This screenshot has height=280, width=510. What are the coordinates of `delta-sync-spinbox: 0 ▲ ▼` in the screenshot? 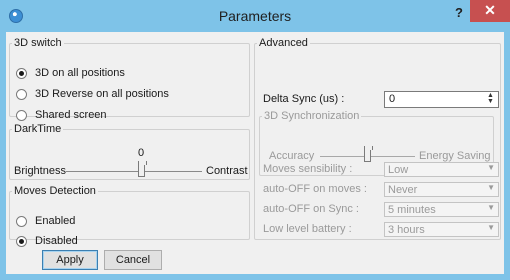 It's located at (441, 99).